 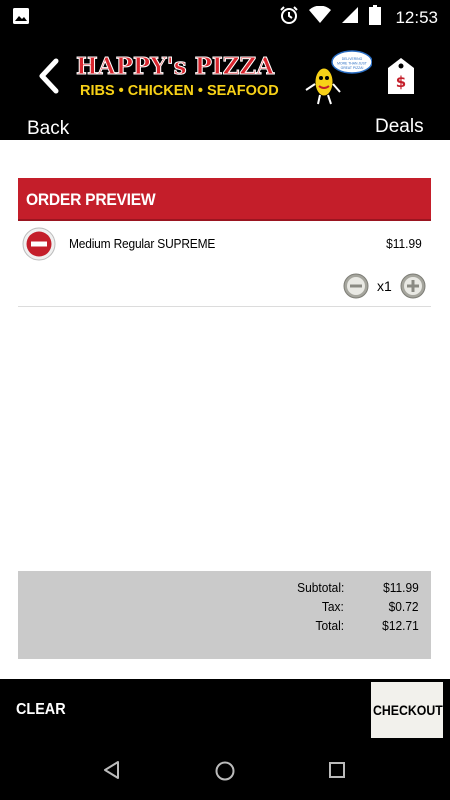 I want to click on clock-time: 12:53, so click(x=416, y=17).